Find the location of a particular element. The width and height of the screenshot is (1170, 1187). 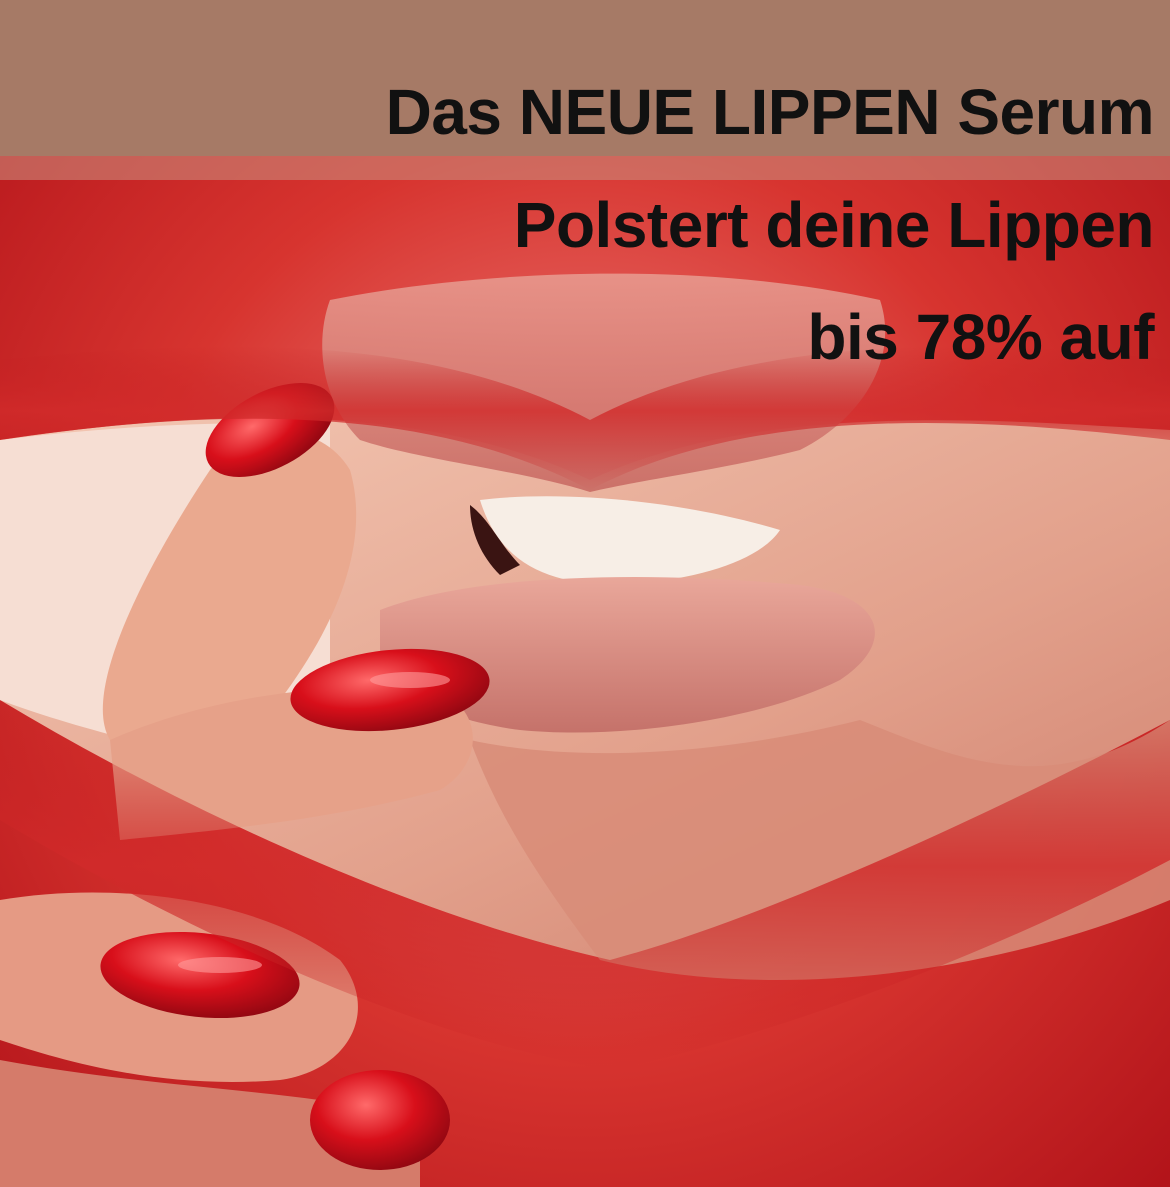

nail-bottom is located at coordinates (380, 1120).